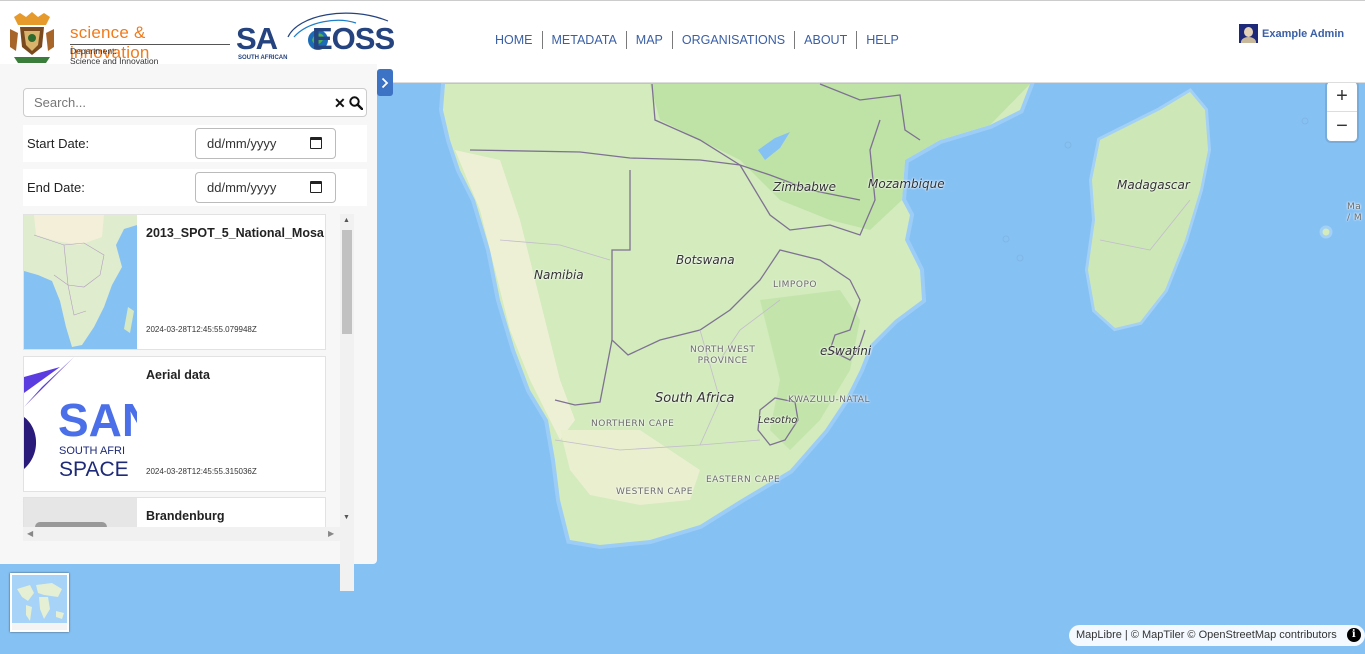 This screenshot has height=654, width=1365. Describe the element at coordinates (30, 533) in the screenshot. I see `scroll-left-arrow: ◀` at that location.